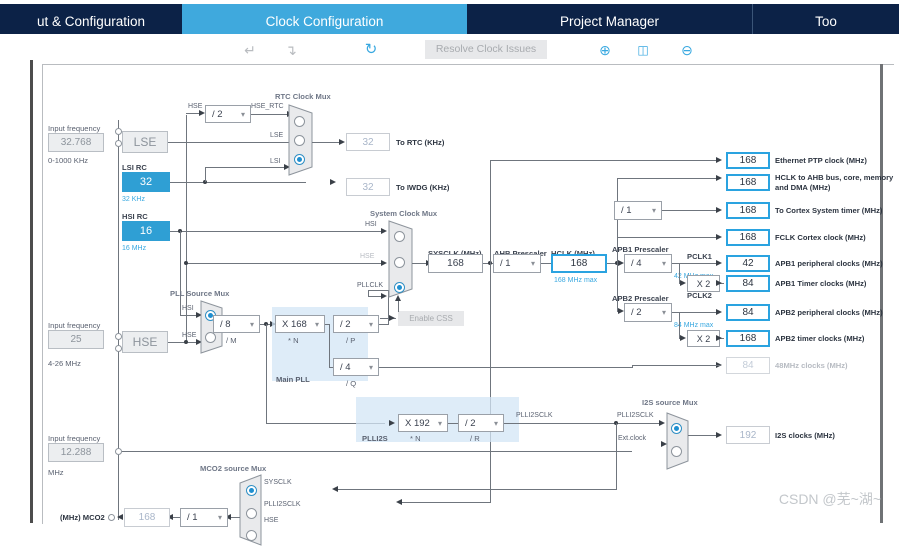 Image resolution: width=899 pixels, height=546 pixels. What do you see at coordinates (192, 517) in the screenshot?
I see `mco2-divider-value: / 1` at bounding box center [192, 517].